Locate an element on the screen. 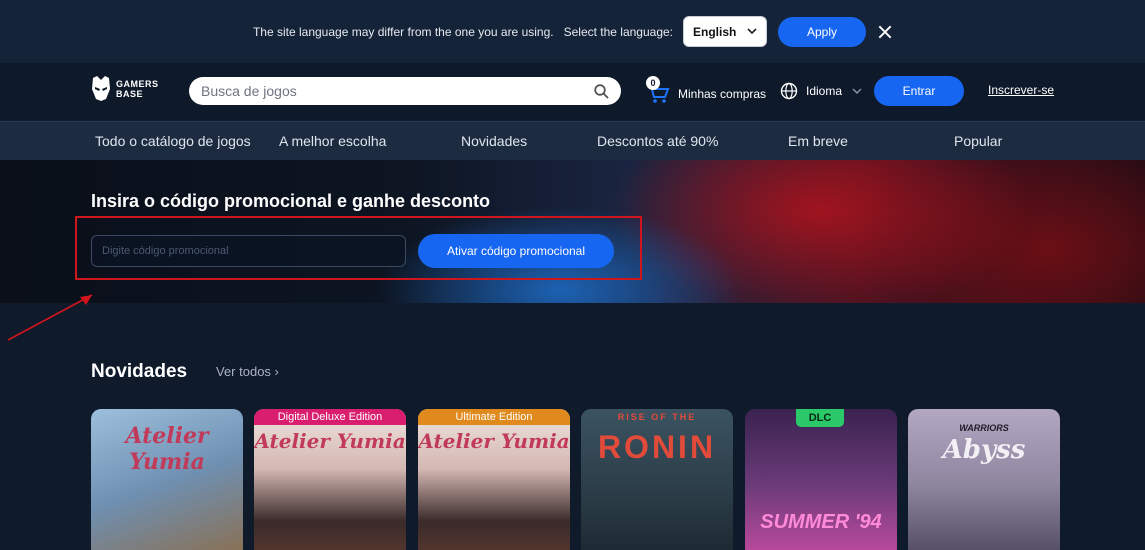  search-icon is located at coordinates (601, 91).